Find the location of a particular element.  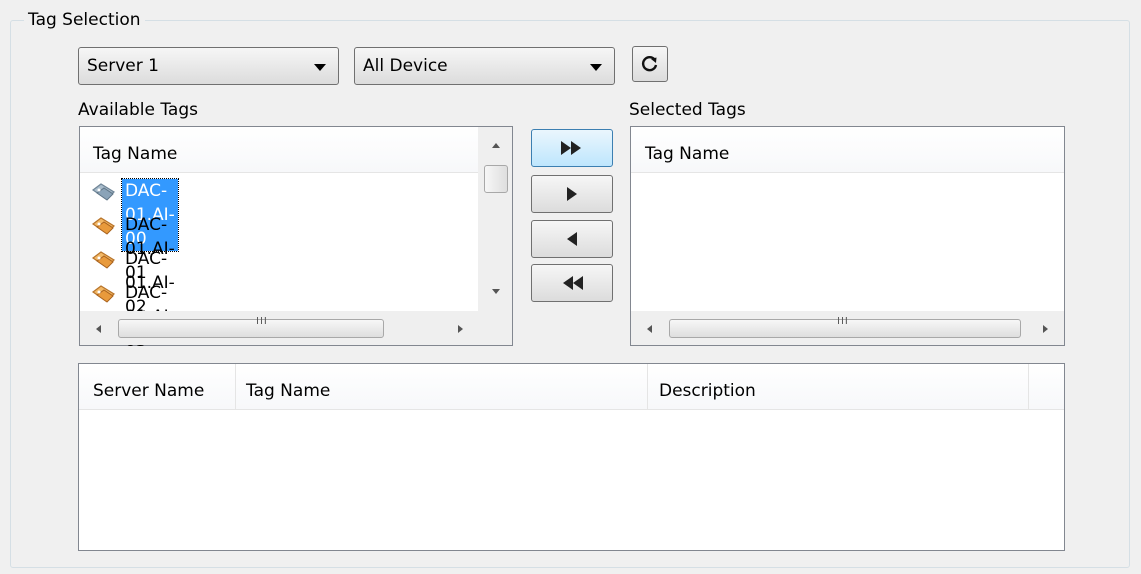

available-tags-header: Tag Name is located at coordinates (279, 150).